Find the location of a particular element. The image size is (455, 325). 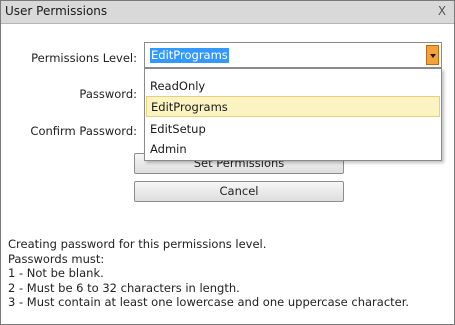

confirm-password-label: Confirm Password: is located at coordinates (83, 131).